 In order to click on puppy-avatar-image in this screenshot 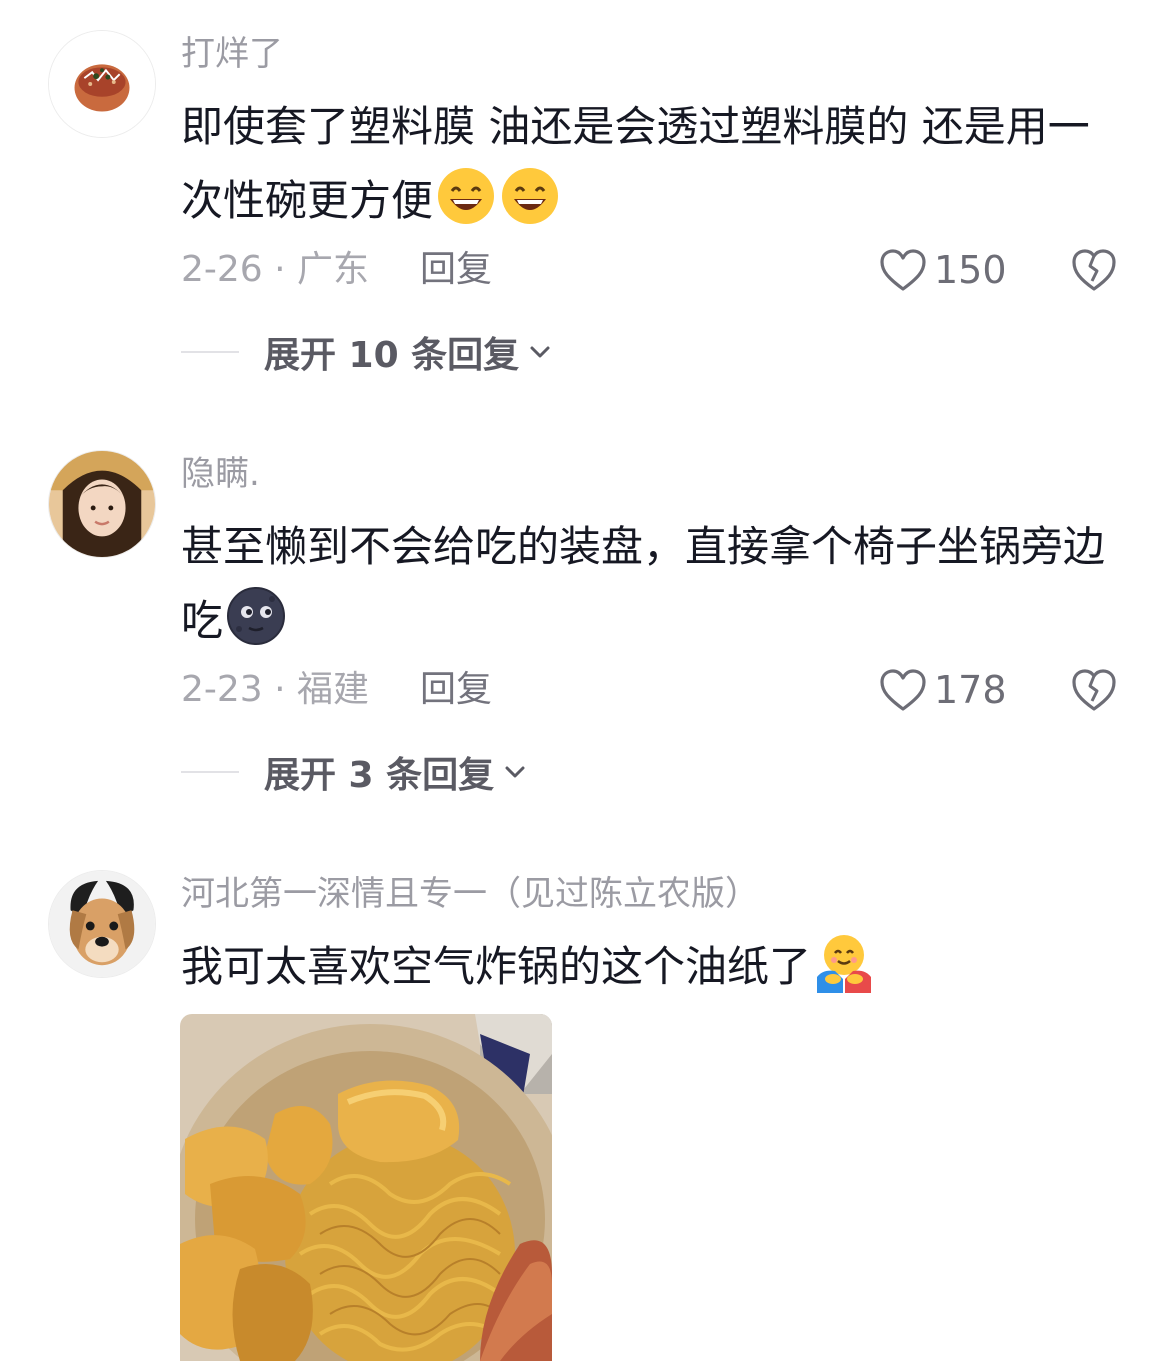, I will do `click(102, 924)`.